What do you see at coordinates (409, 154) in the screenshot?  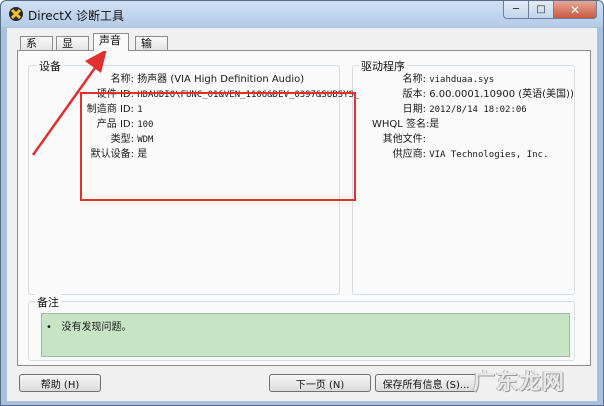 I see `driver-provider-key: 供应商:` at bounding box center [409, 154].